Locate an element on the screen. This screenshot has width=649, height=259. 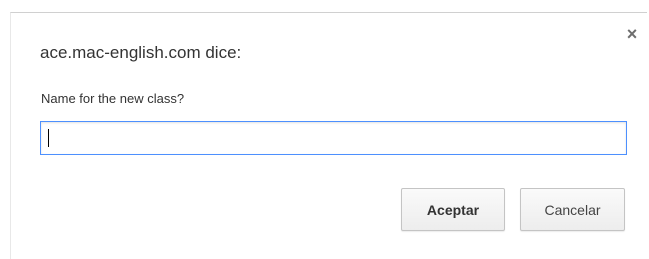
accept-button: Aceptar is located at coordinates (453, 209).